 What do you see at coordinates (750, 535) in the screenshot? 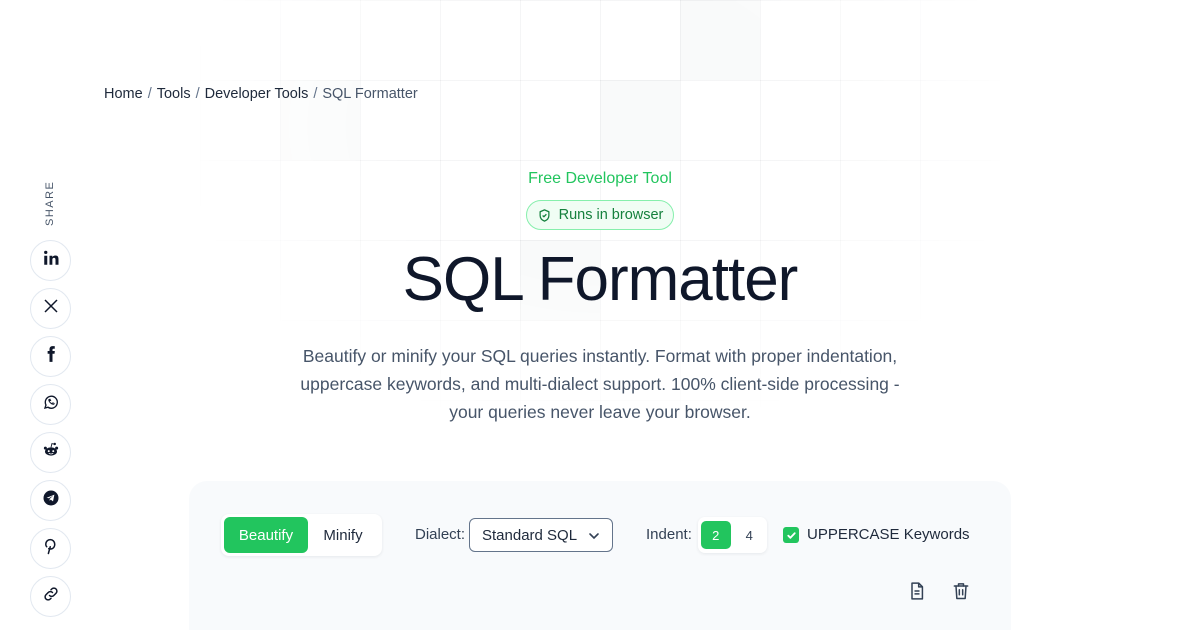
I see `indent-4-button: 4` at bounding box center [750, 535].